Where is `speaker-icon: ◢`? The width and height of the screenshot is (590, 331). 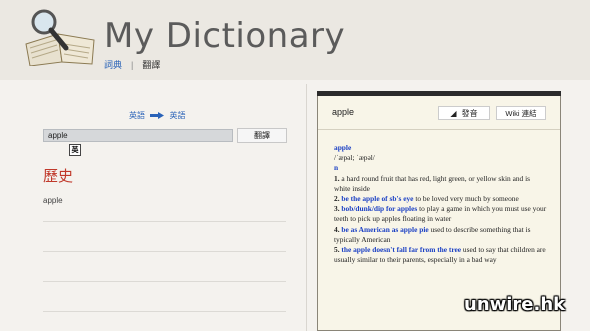 speaker-icon: ◢ is located at coordinates (453, 113).